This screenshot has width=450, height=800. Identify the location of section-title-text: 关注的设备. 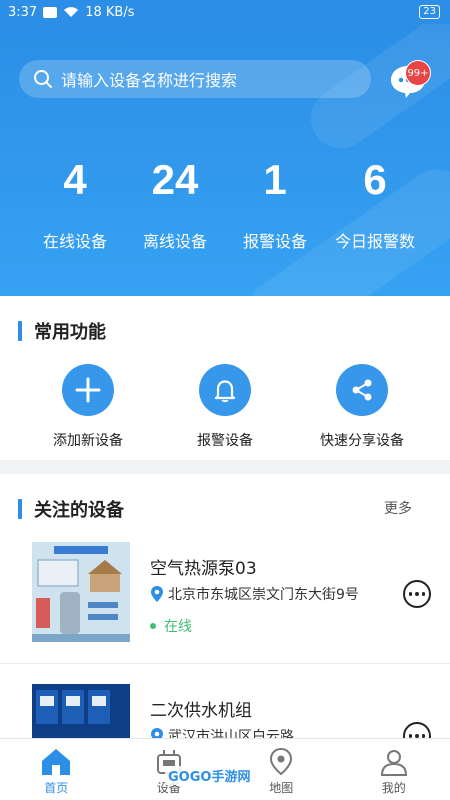
(79, 510).